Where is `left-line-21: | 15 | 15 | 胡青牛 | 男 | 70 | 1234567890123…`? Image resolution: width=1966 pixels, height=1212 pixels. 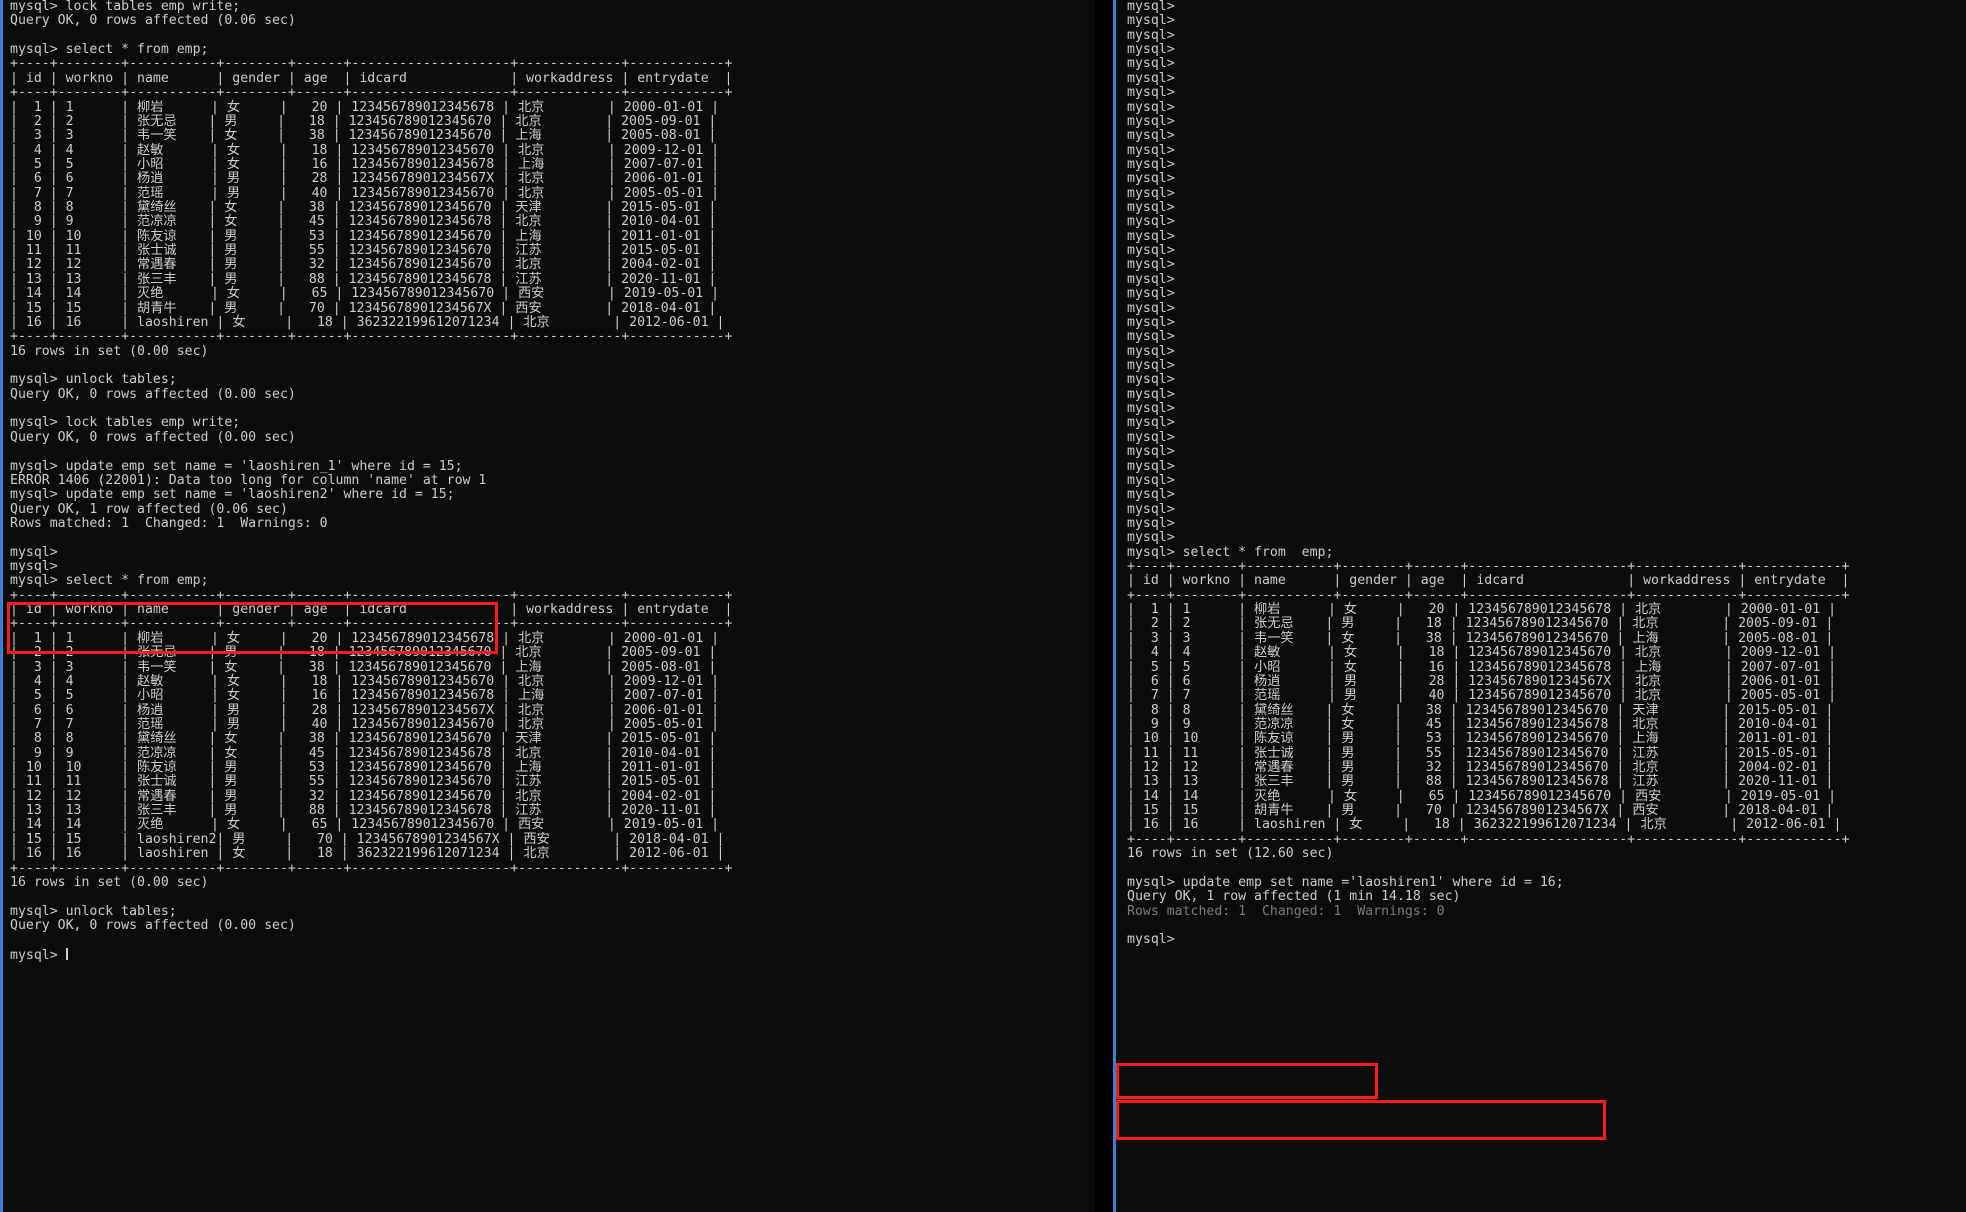
left-line-21: | 15 | 15 | 胡青牛 | 男 | 70 | 1234567890123… is located at coordinates (363, 308).